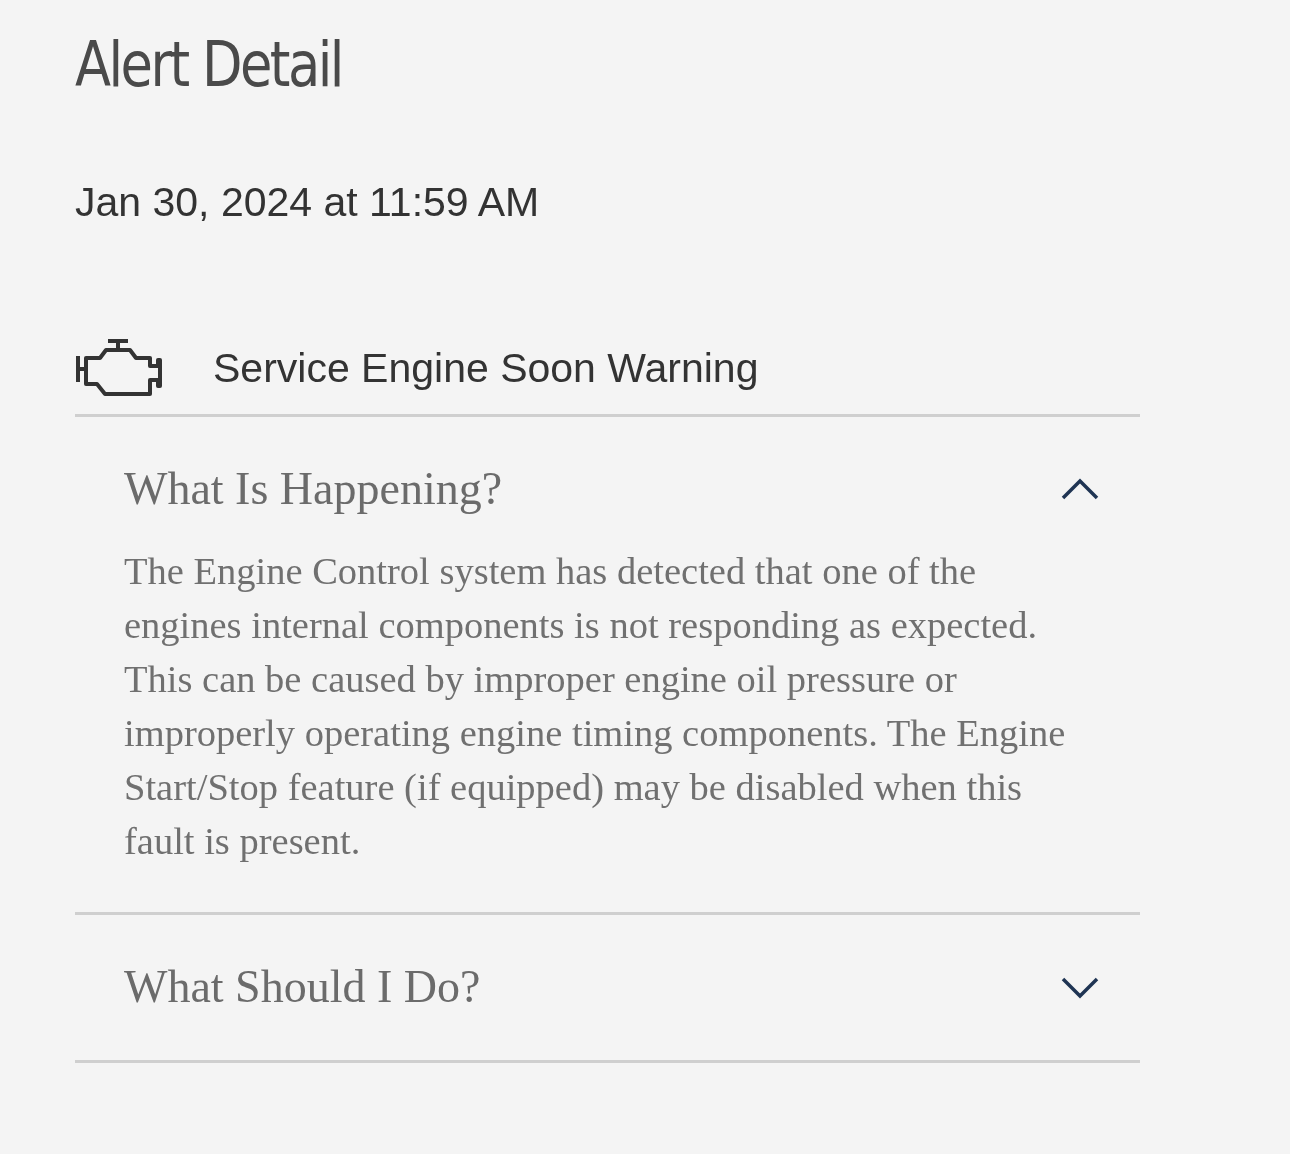  What do you see at coordinates (208, 65) in the screenshot?
I see `page-title: Alert Detail` at bounding box center [208, 65].